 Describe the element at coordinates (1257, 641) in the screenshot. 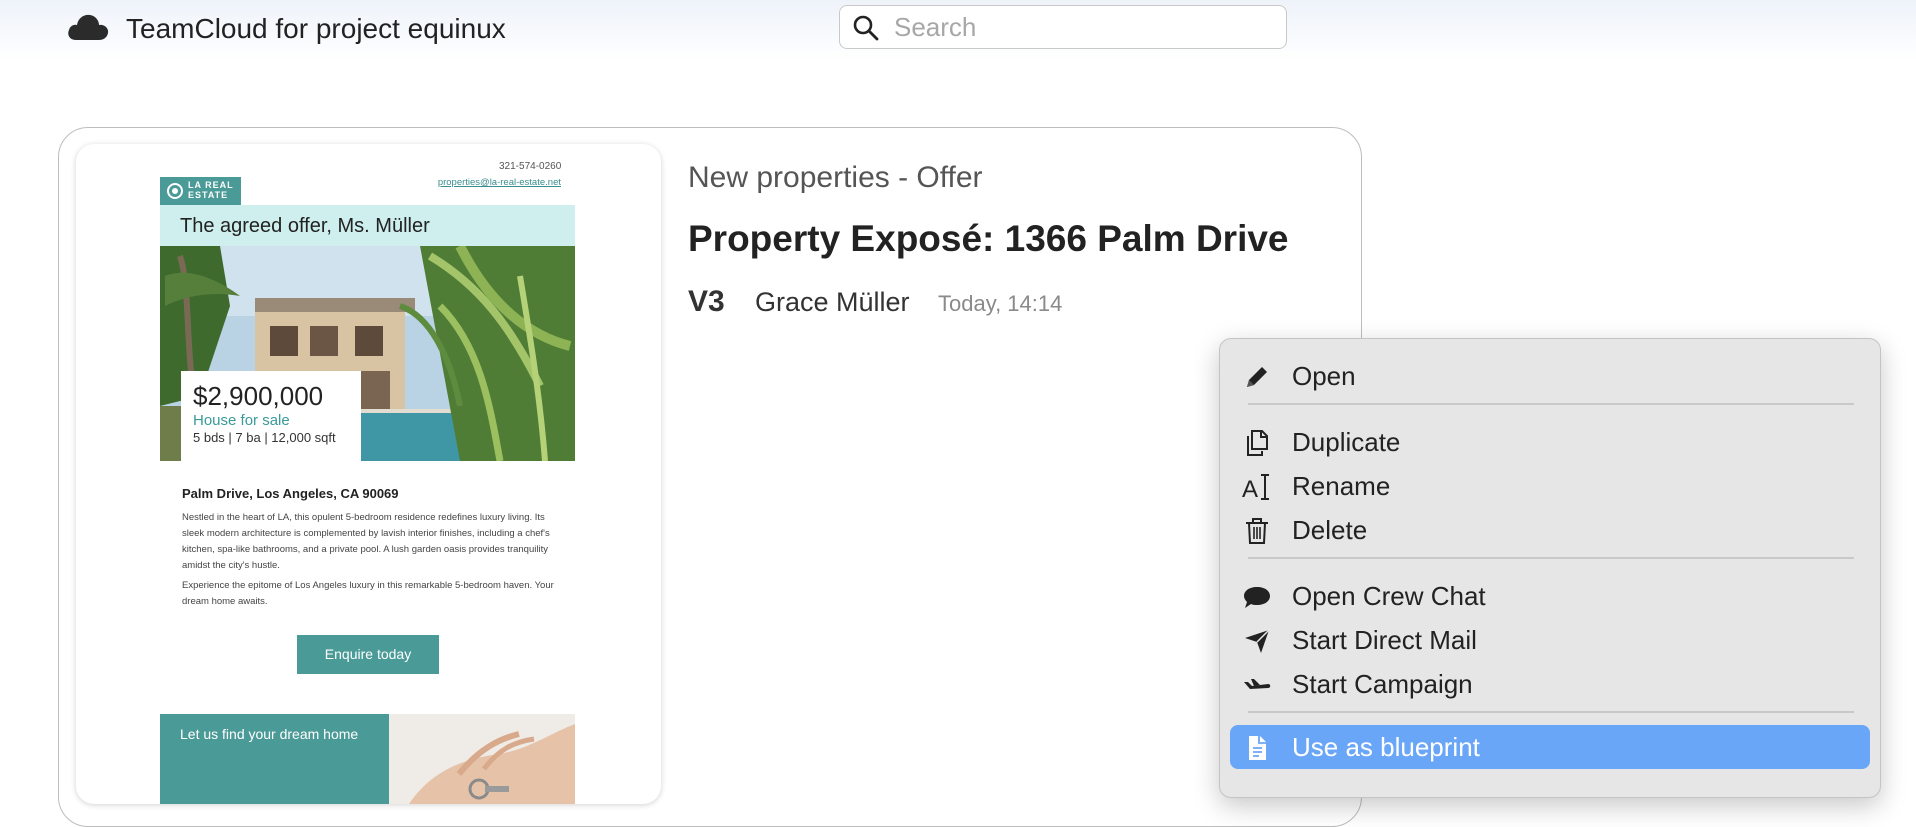

I see `paper-plane-icon` at that location.